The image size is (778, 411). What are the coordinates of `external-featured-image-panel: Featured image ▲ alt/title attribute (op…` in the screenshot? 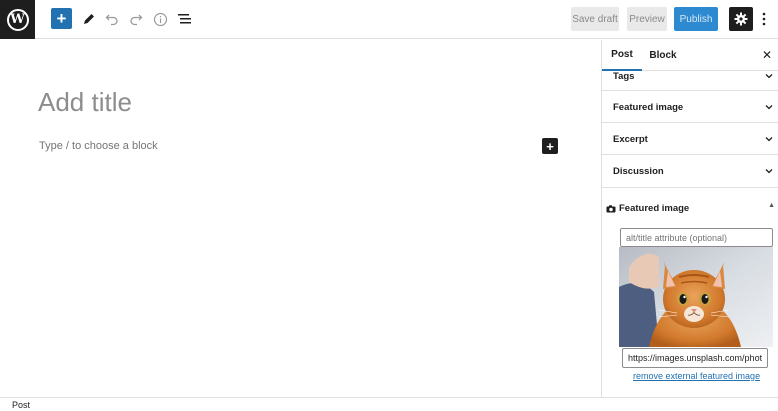 It's located at (690, 292).